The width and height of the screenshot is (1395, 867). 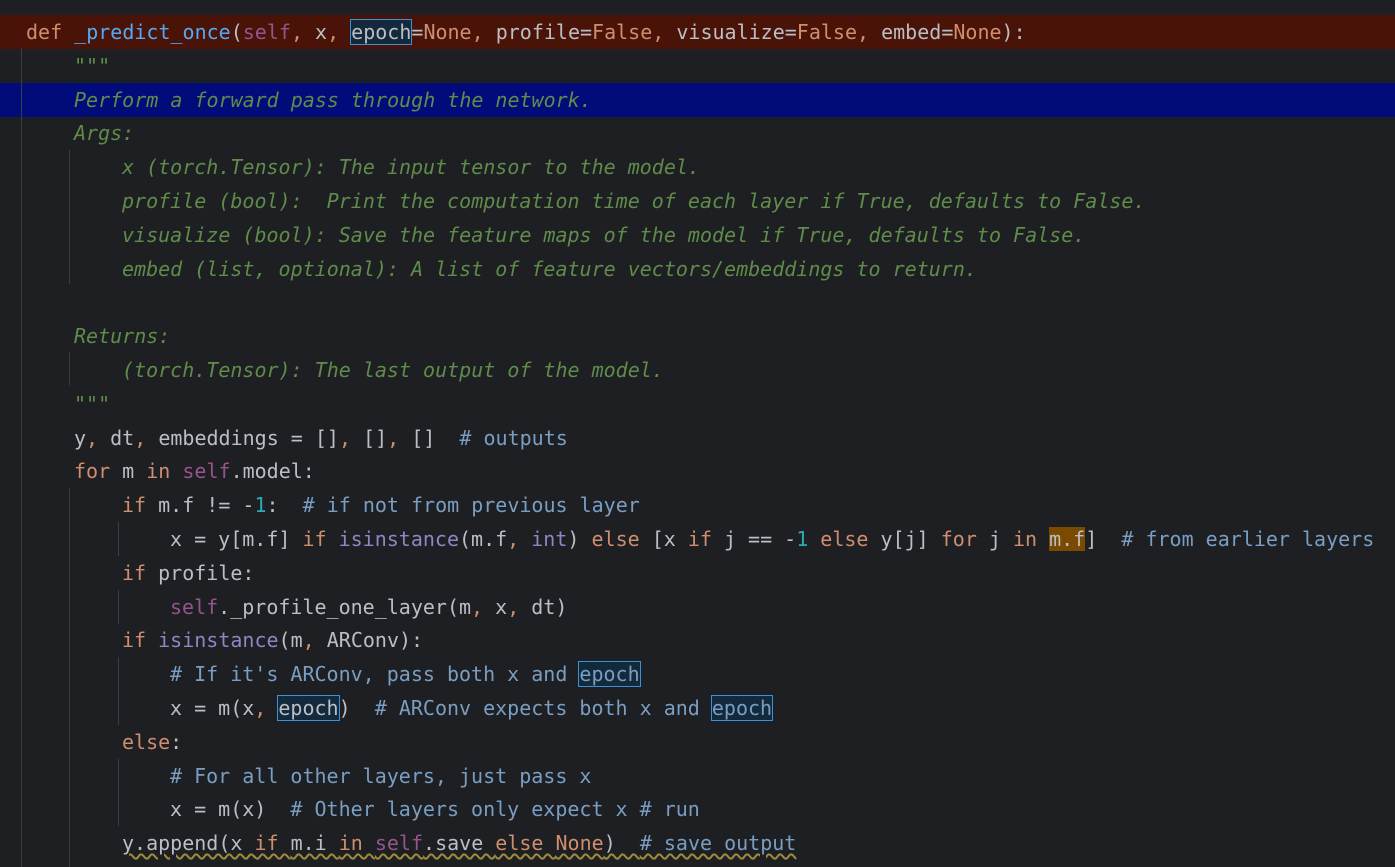 What do you see at coordinates (697, 133) in the screenshot?
I see `code-line: Args:` at bounding box center [697, 133].